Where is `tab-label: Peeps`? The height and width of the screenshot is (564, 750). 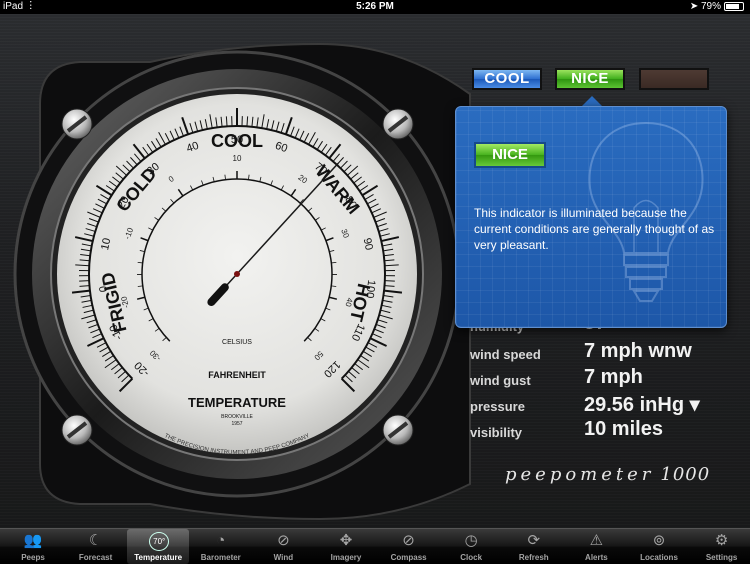
tab-label: Peeps is located at coordinates (33, 557).